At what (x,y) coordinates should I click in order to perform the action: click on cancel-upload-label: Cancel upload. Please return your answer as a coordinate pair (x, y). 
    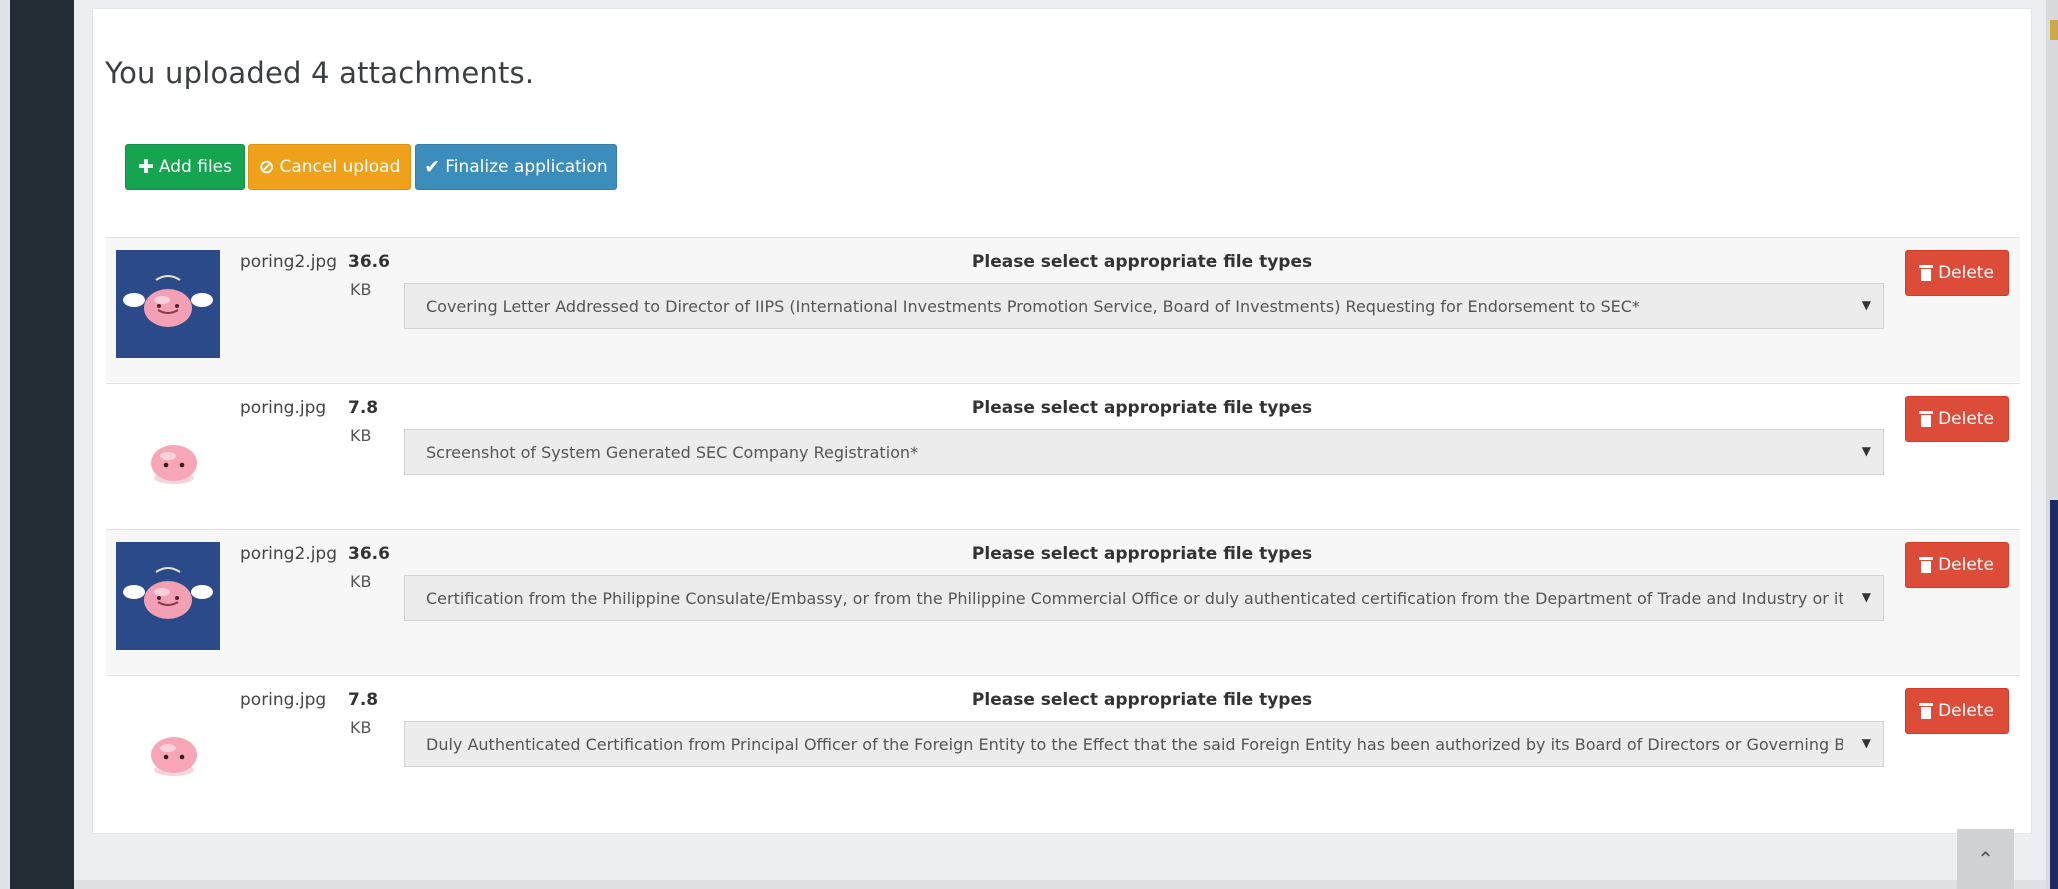
    Looking at the image, I should click on (340, 167).